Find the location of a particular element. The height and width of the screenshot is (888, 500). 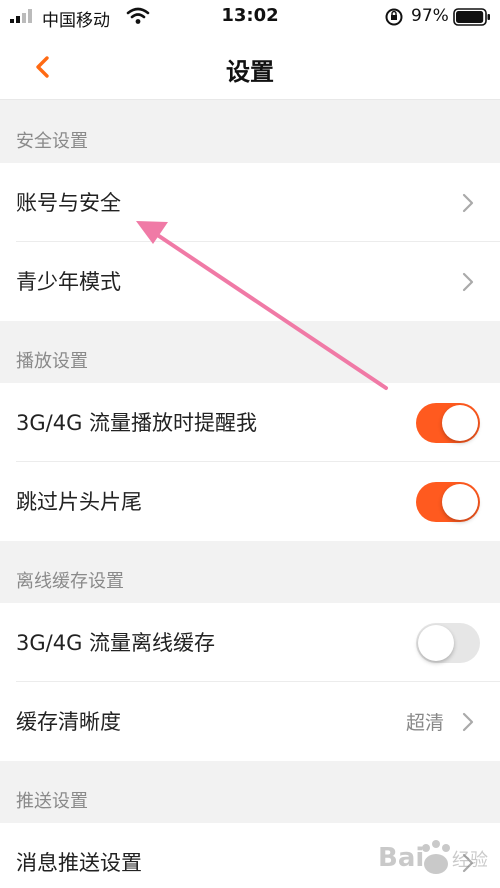

skip-intro-outro-toggle is located at coordinates (448, 502).